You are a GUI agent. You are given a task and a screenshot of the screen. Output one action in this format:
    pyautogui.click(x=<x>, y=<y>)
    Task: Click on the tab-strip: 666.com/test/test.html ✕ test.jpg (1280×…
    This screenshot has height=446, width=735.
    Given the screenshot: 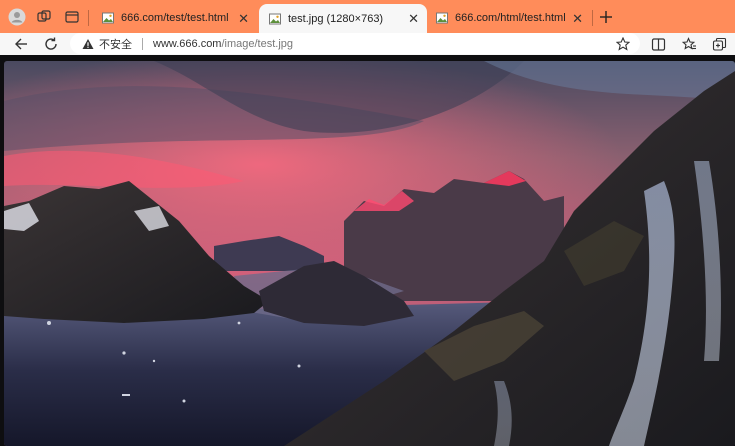 What is the action you would take?
    pyautogui.click(x=367, y=16)
    